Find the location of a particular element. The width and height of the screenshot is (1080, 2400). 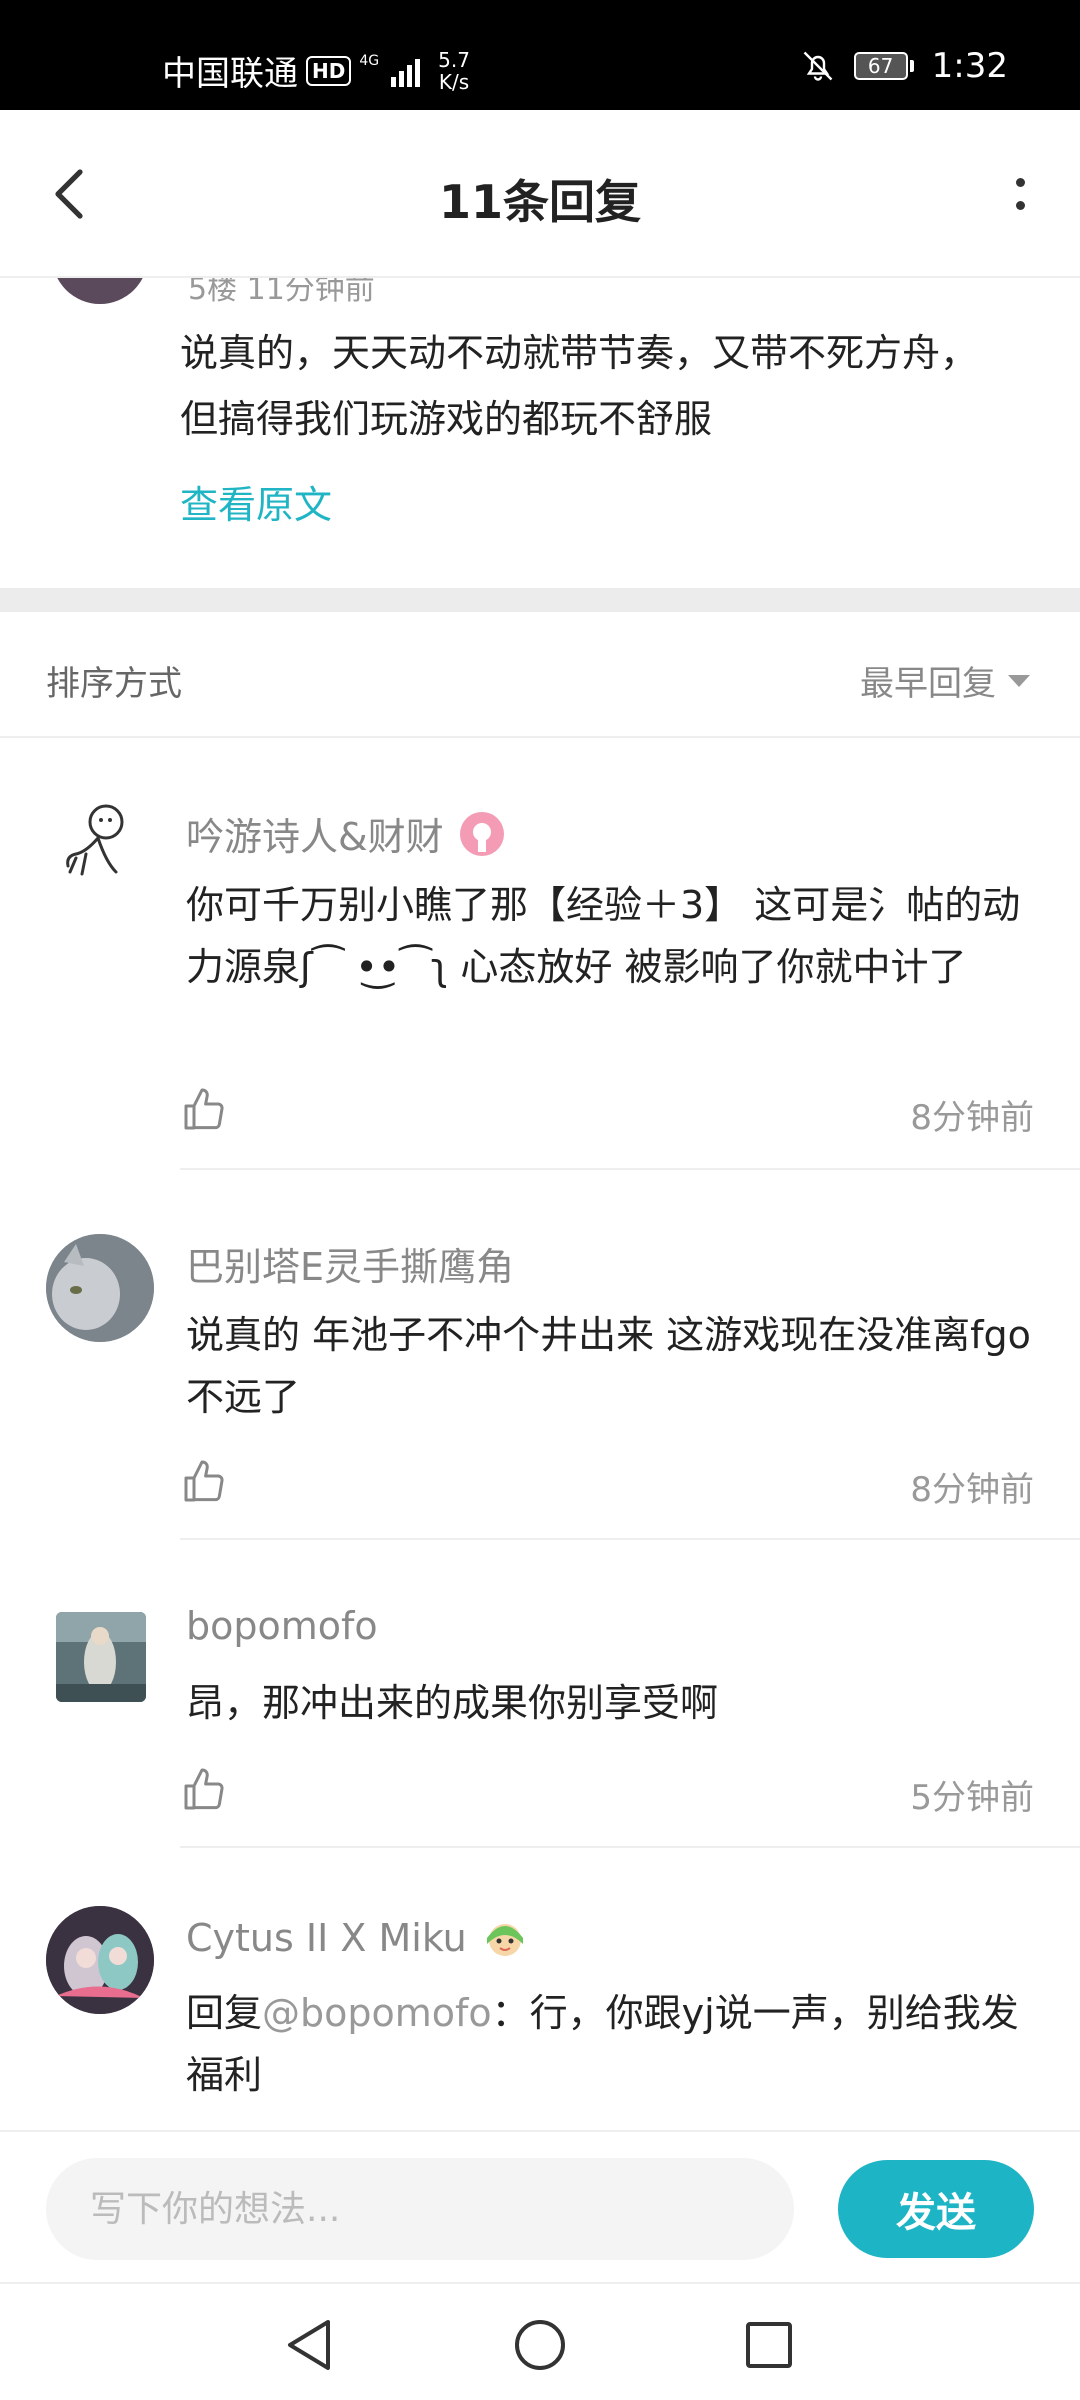

comment-time: 5分钟前 is located at coordinates (972, 1798).